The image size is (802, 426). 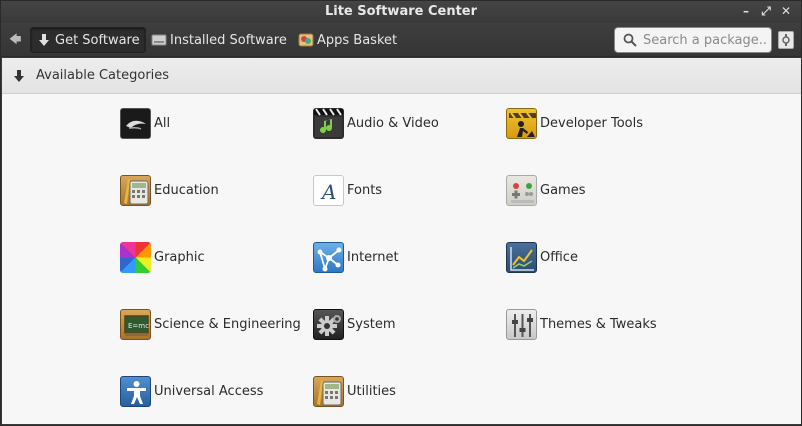 What do you see at coordinates (786, 11) in the screenshot?
I see `close-icon: ✕` at bounding box center [786, 11].